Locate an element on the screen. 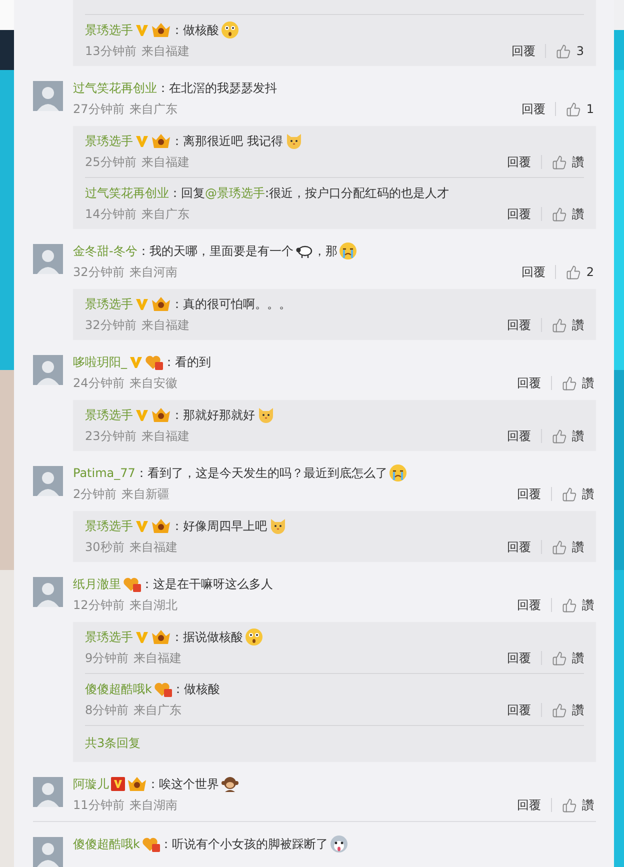 This screenshot has height=867, width=624. comment-text: ：真的很可怕啊。。。 is located at coordinates (231, 304).